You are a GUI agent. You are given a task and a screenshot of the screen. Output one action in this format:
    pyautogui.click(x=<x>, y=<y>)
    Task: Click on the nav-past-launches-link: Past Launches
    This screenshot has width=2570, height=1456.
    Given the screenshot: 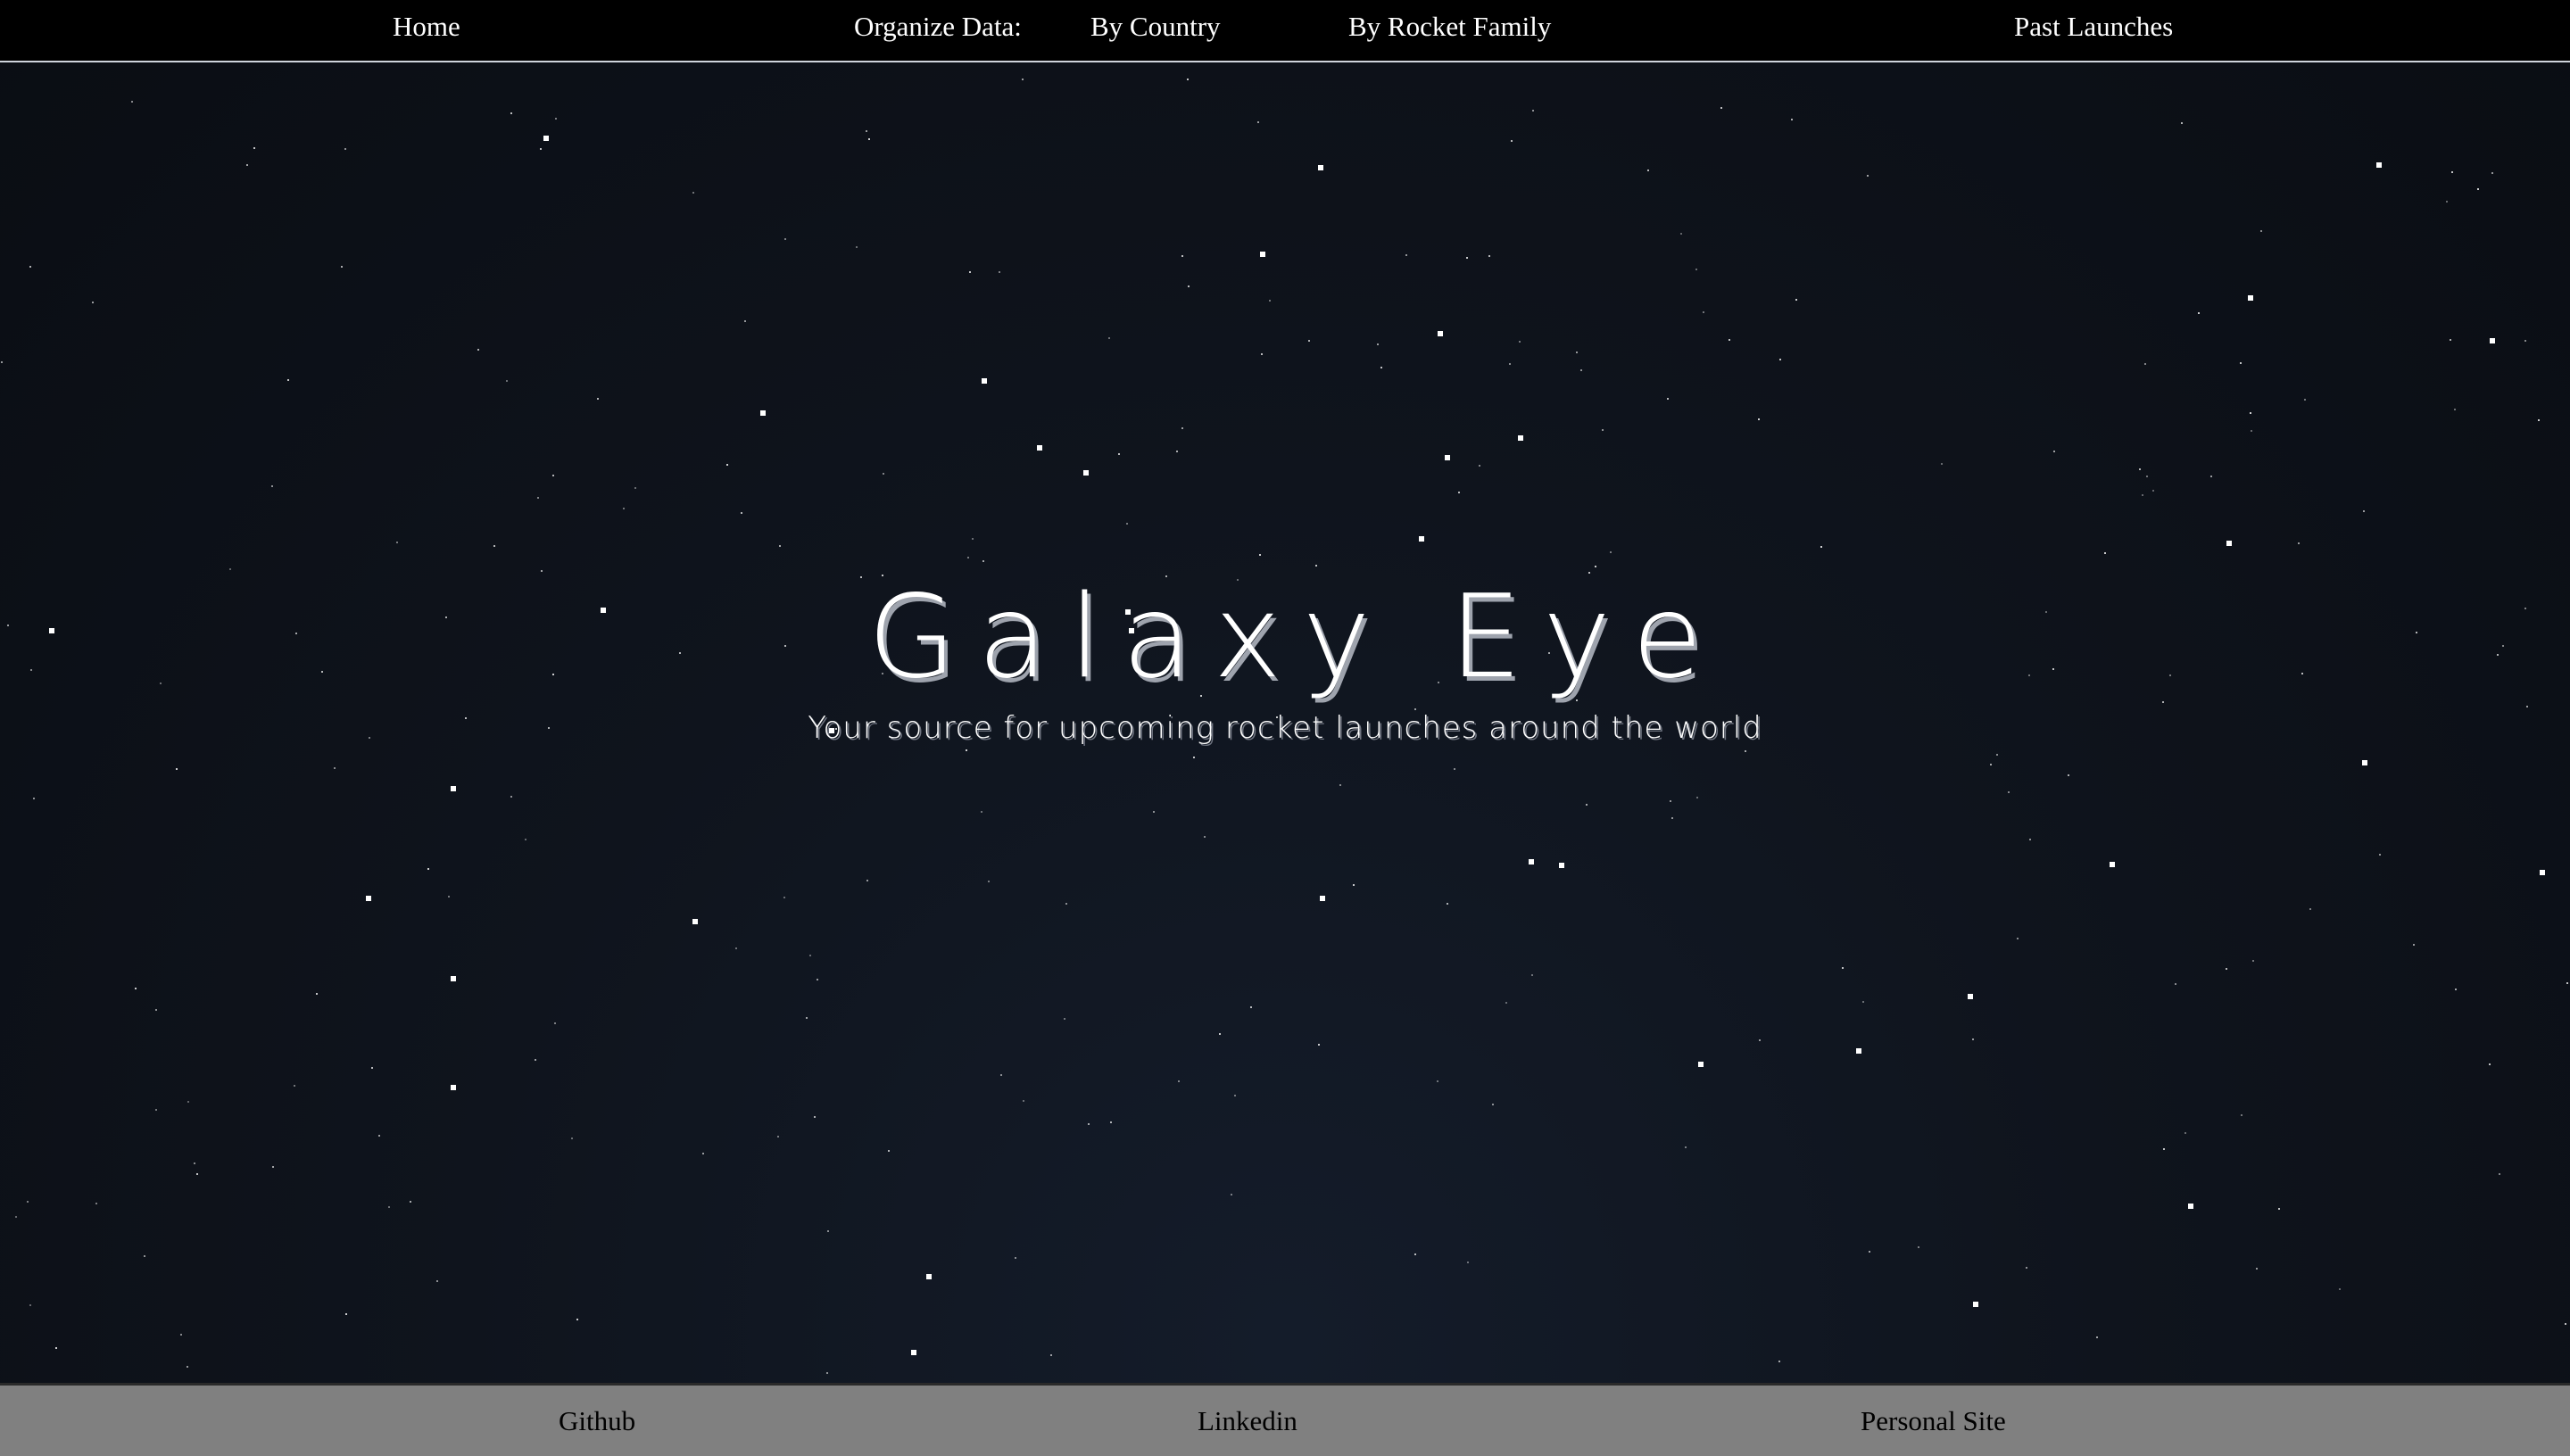 What is the action you would take?
    pyautogui.click(x=2093, y=27)
    